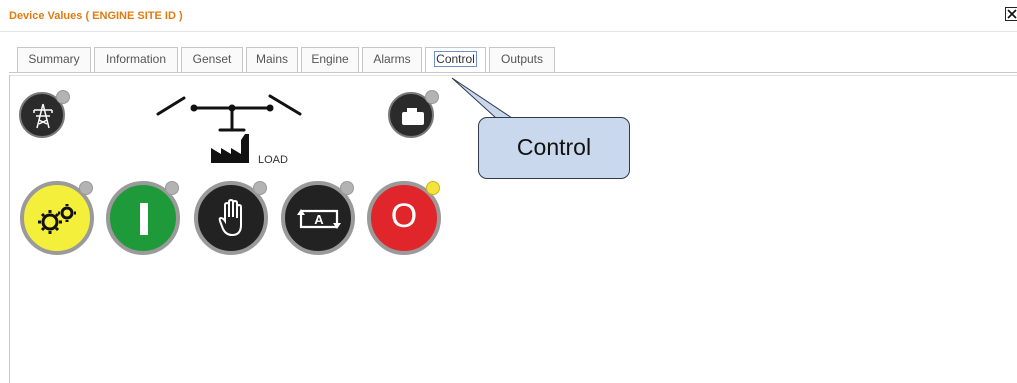 The width and height of the screenshot is (1017, 383). Describe the element at coordinates (230, 148) in the screenshot. I see `factory-icon` at that location.